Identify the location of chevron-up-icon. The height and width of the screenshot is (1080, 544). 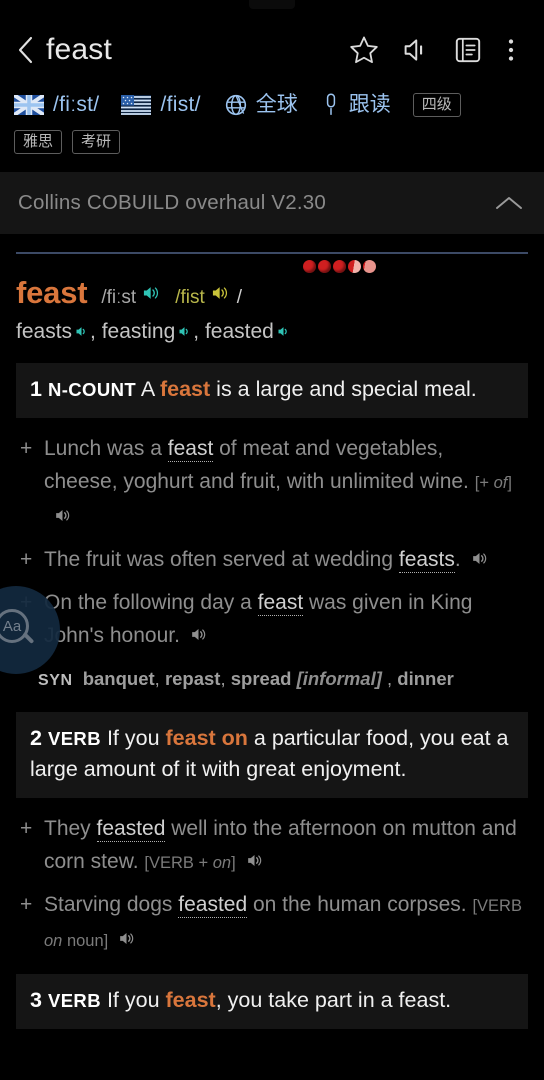
(509, 203).